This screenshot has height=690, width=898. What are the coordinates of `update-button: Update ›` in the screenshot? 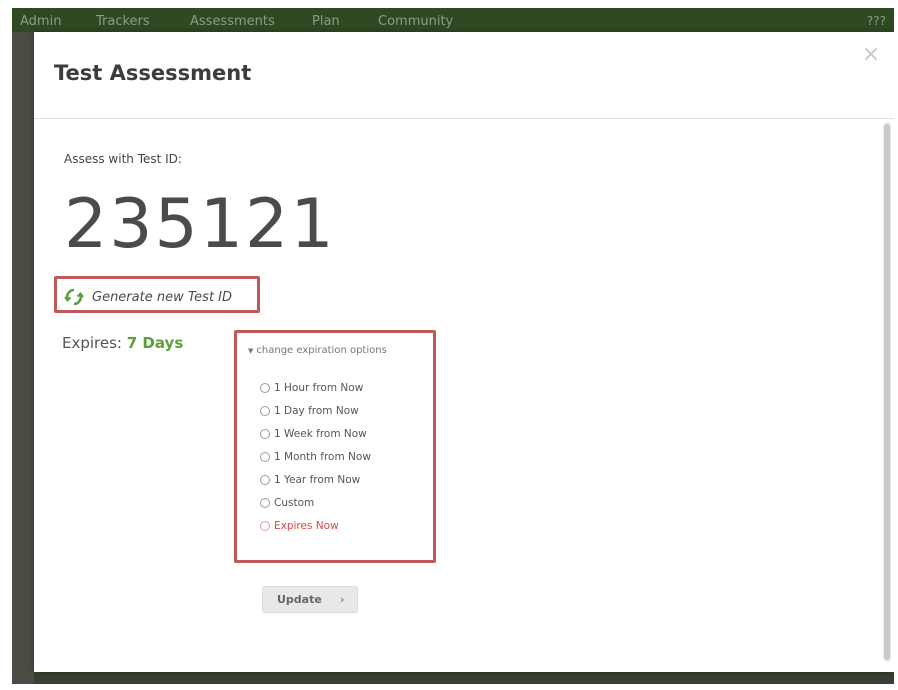 It's located at (310, 599).